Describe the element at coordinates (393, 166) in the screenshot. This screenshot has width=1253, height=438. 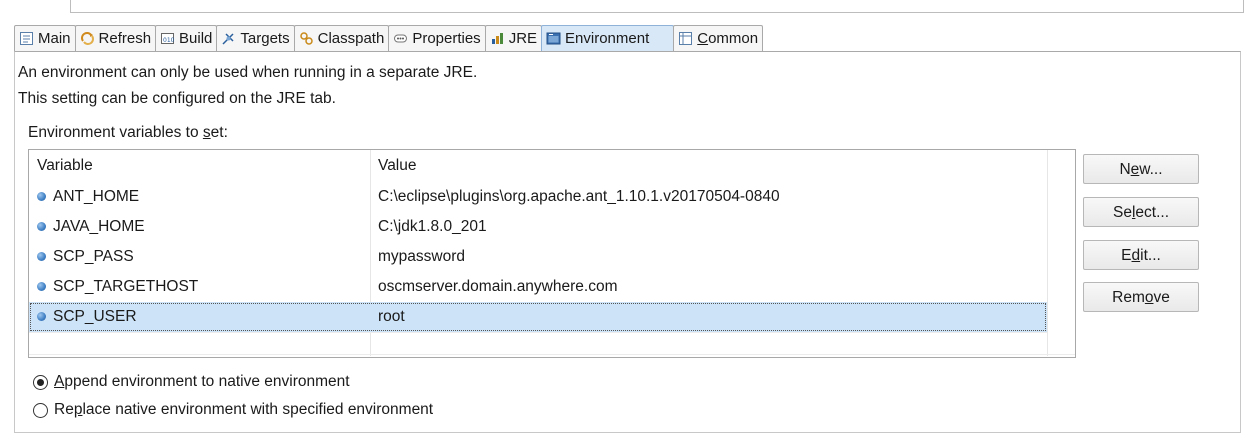
I see `column-header-value: Value` at that location.